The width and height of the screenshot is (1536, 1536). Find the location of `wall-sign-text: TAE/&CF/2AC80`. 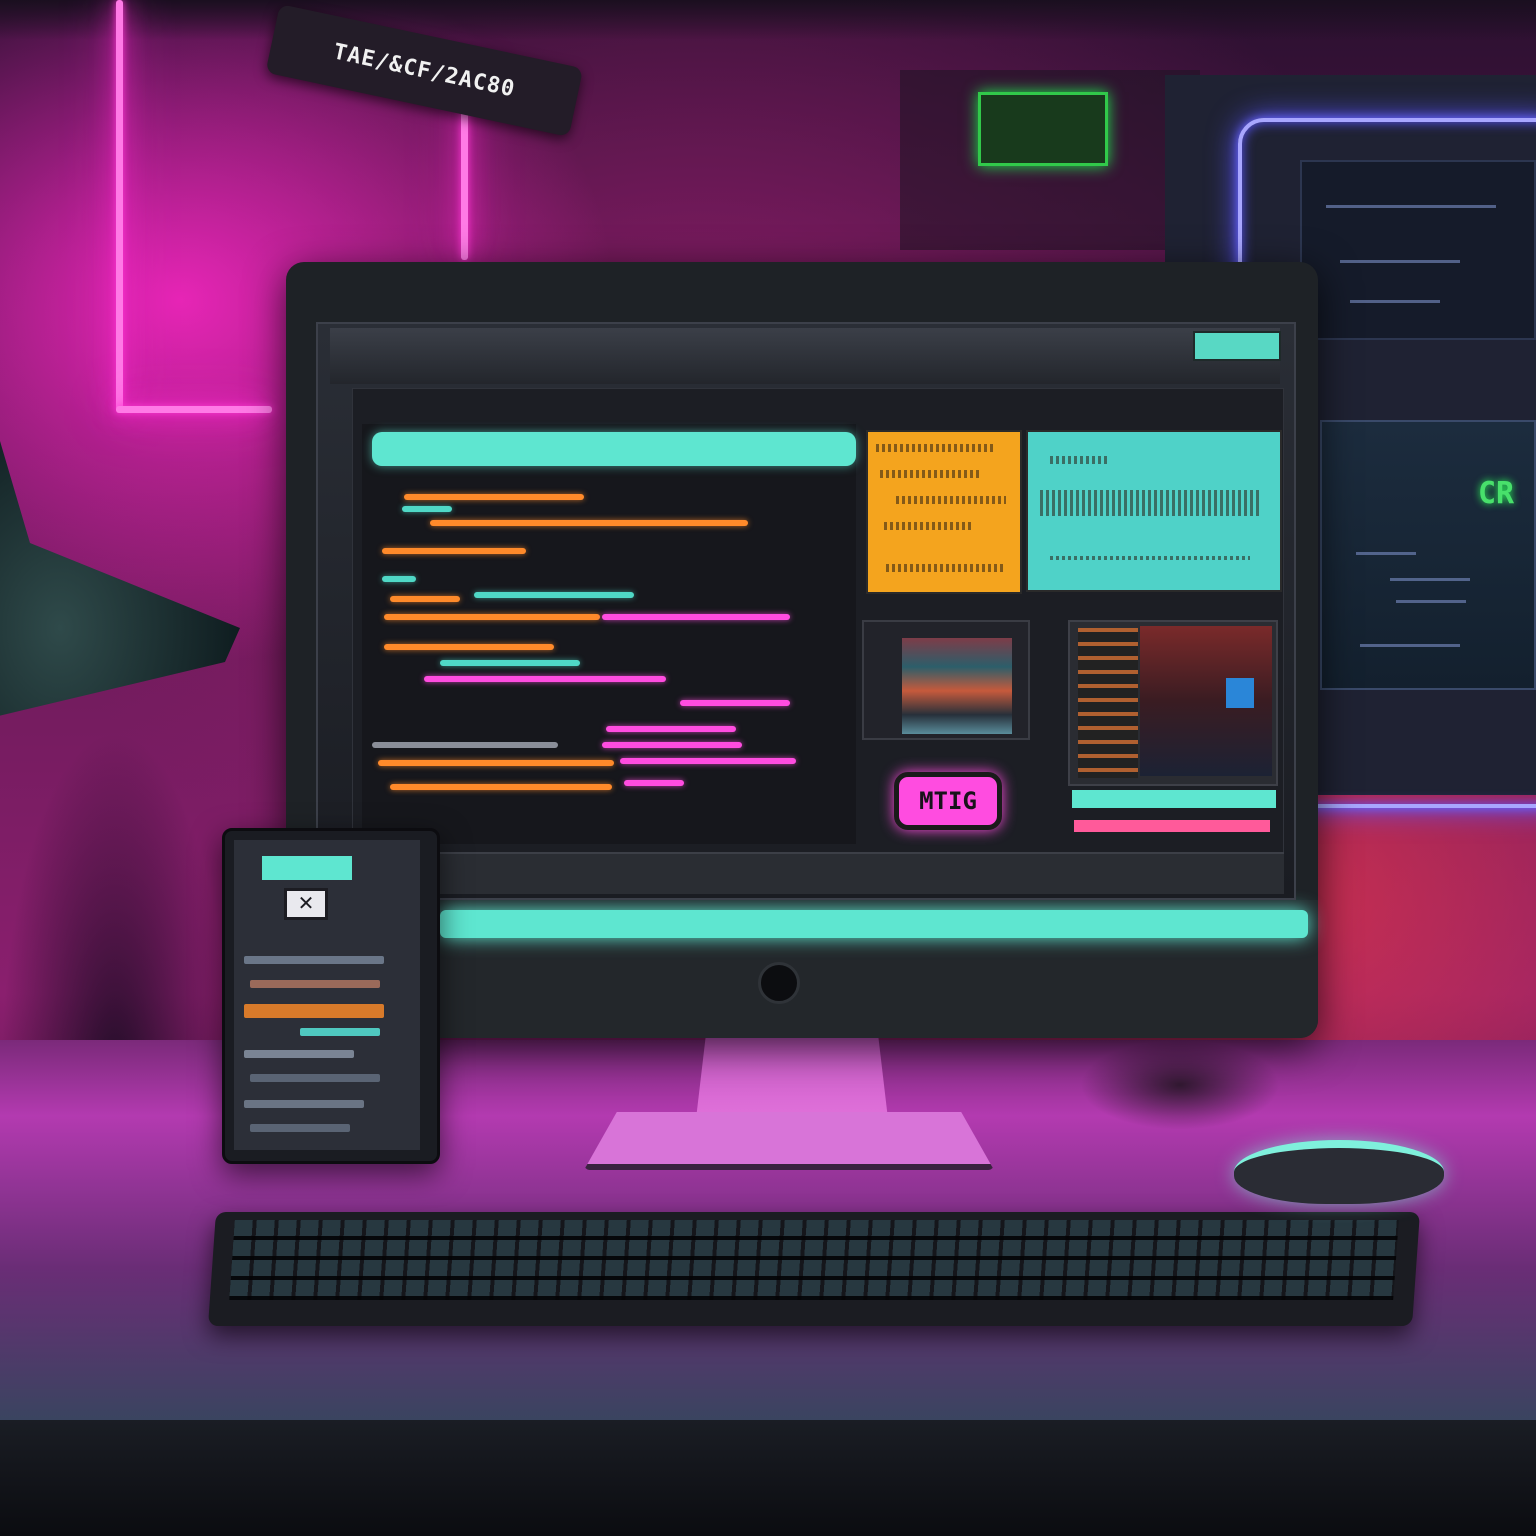

wall-sign-text: TAE/&CF/2AC80 is located at coordinates (424, 70).